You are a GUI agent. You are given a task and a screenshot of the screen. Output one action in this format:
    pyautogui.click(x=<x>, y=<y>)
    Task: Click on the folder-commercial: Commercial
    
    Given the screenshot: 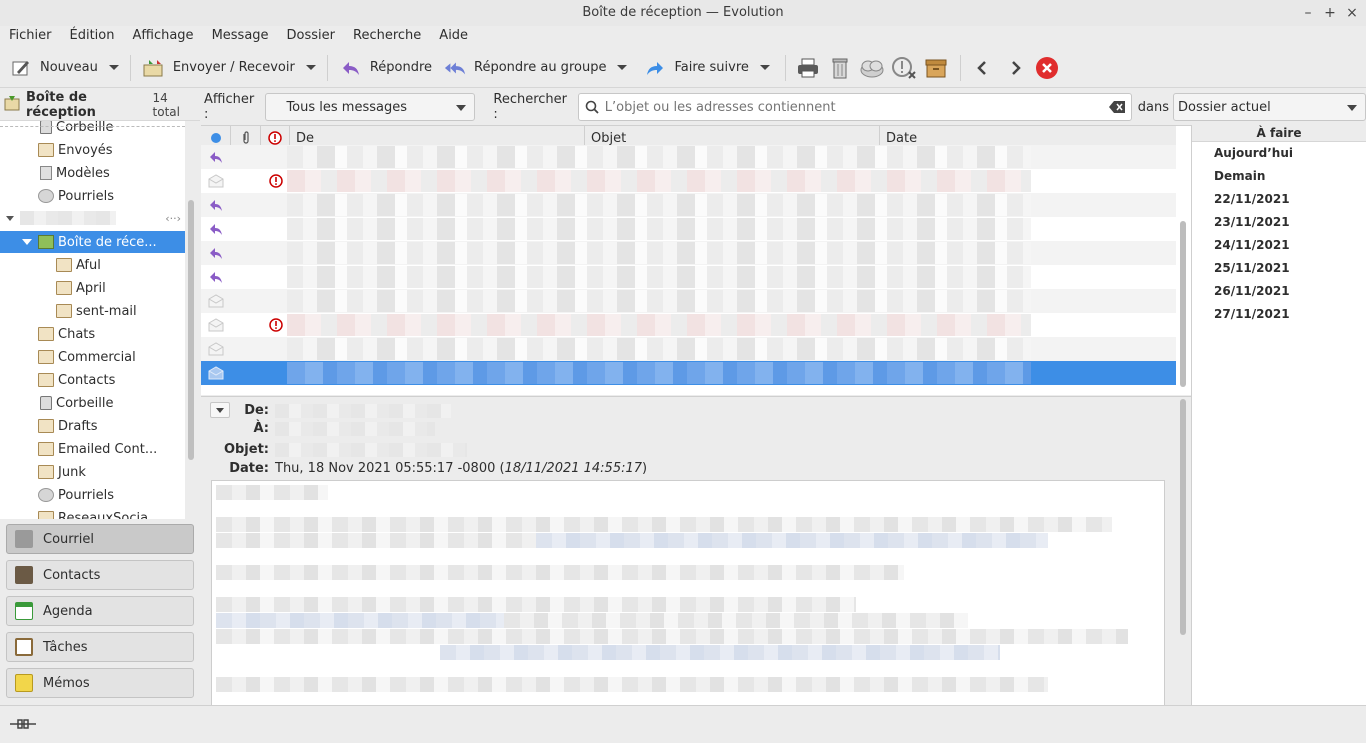 What is the action you would take?
    pyautogui.click(x=92, y=357)
    